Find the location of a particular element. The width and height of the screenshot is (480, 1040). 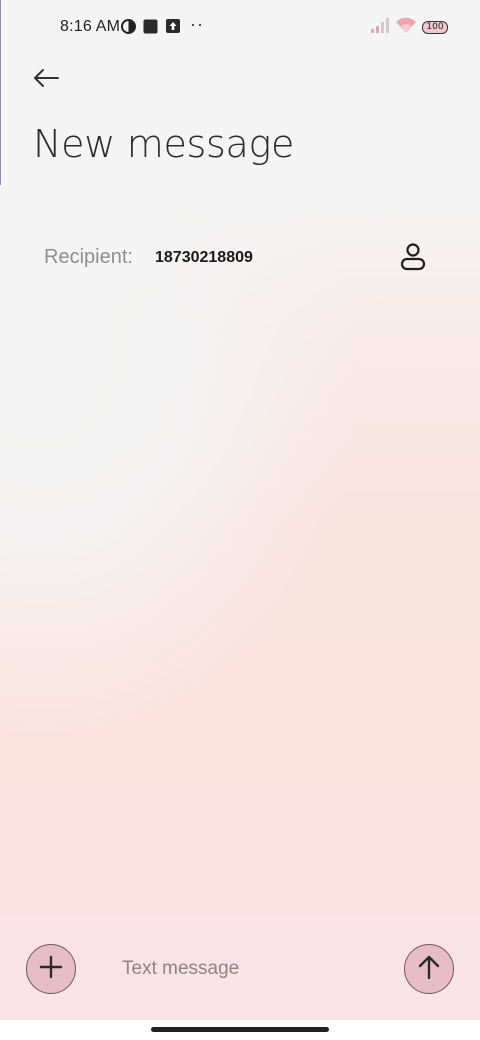

recipient-value: 18730218809 is located at coordinates (204, 258).